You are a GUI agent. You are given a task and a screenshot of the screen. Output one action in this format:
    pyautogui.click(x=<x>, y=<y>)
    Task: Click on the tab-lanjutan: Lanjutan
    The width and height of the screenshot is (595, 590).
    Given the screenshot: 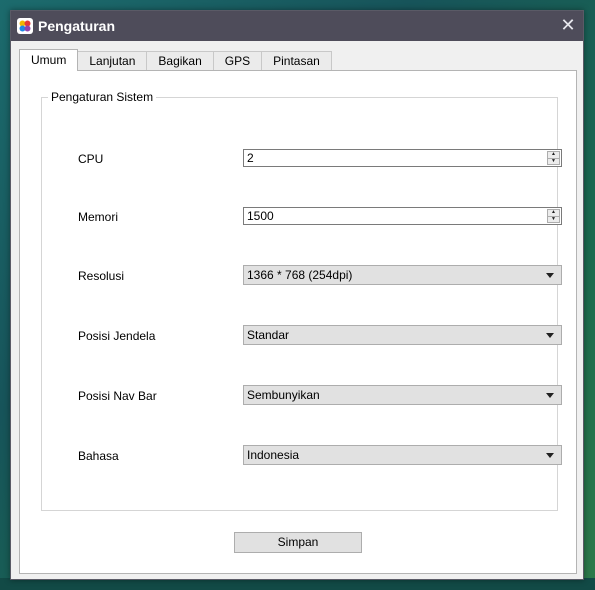 What is the action you would take?
    pyautogui.click(x=112, y=61)
    